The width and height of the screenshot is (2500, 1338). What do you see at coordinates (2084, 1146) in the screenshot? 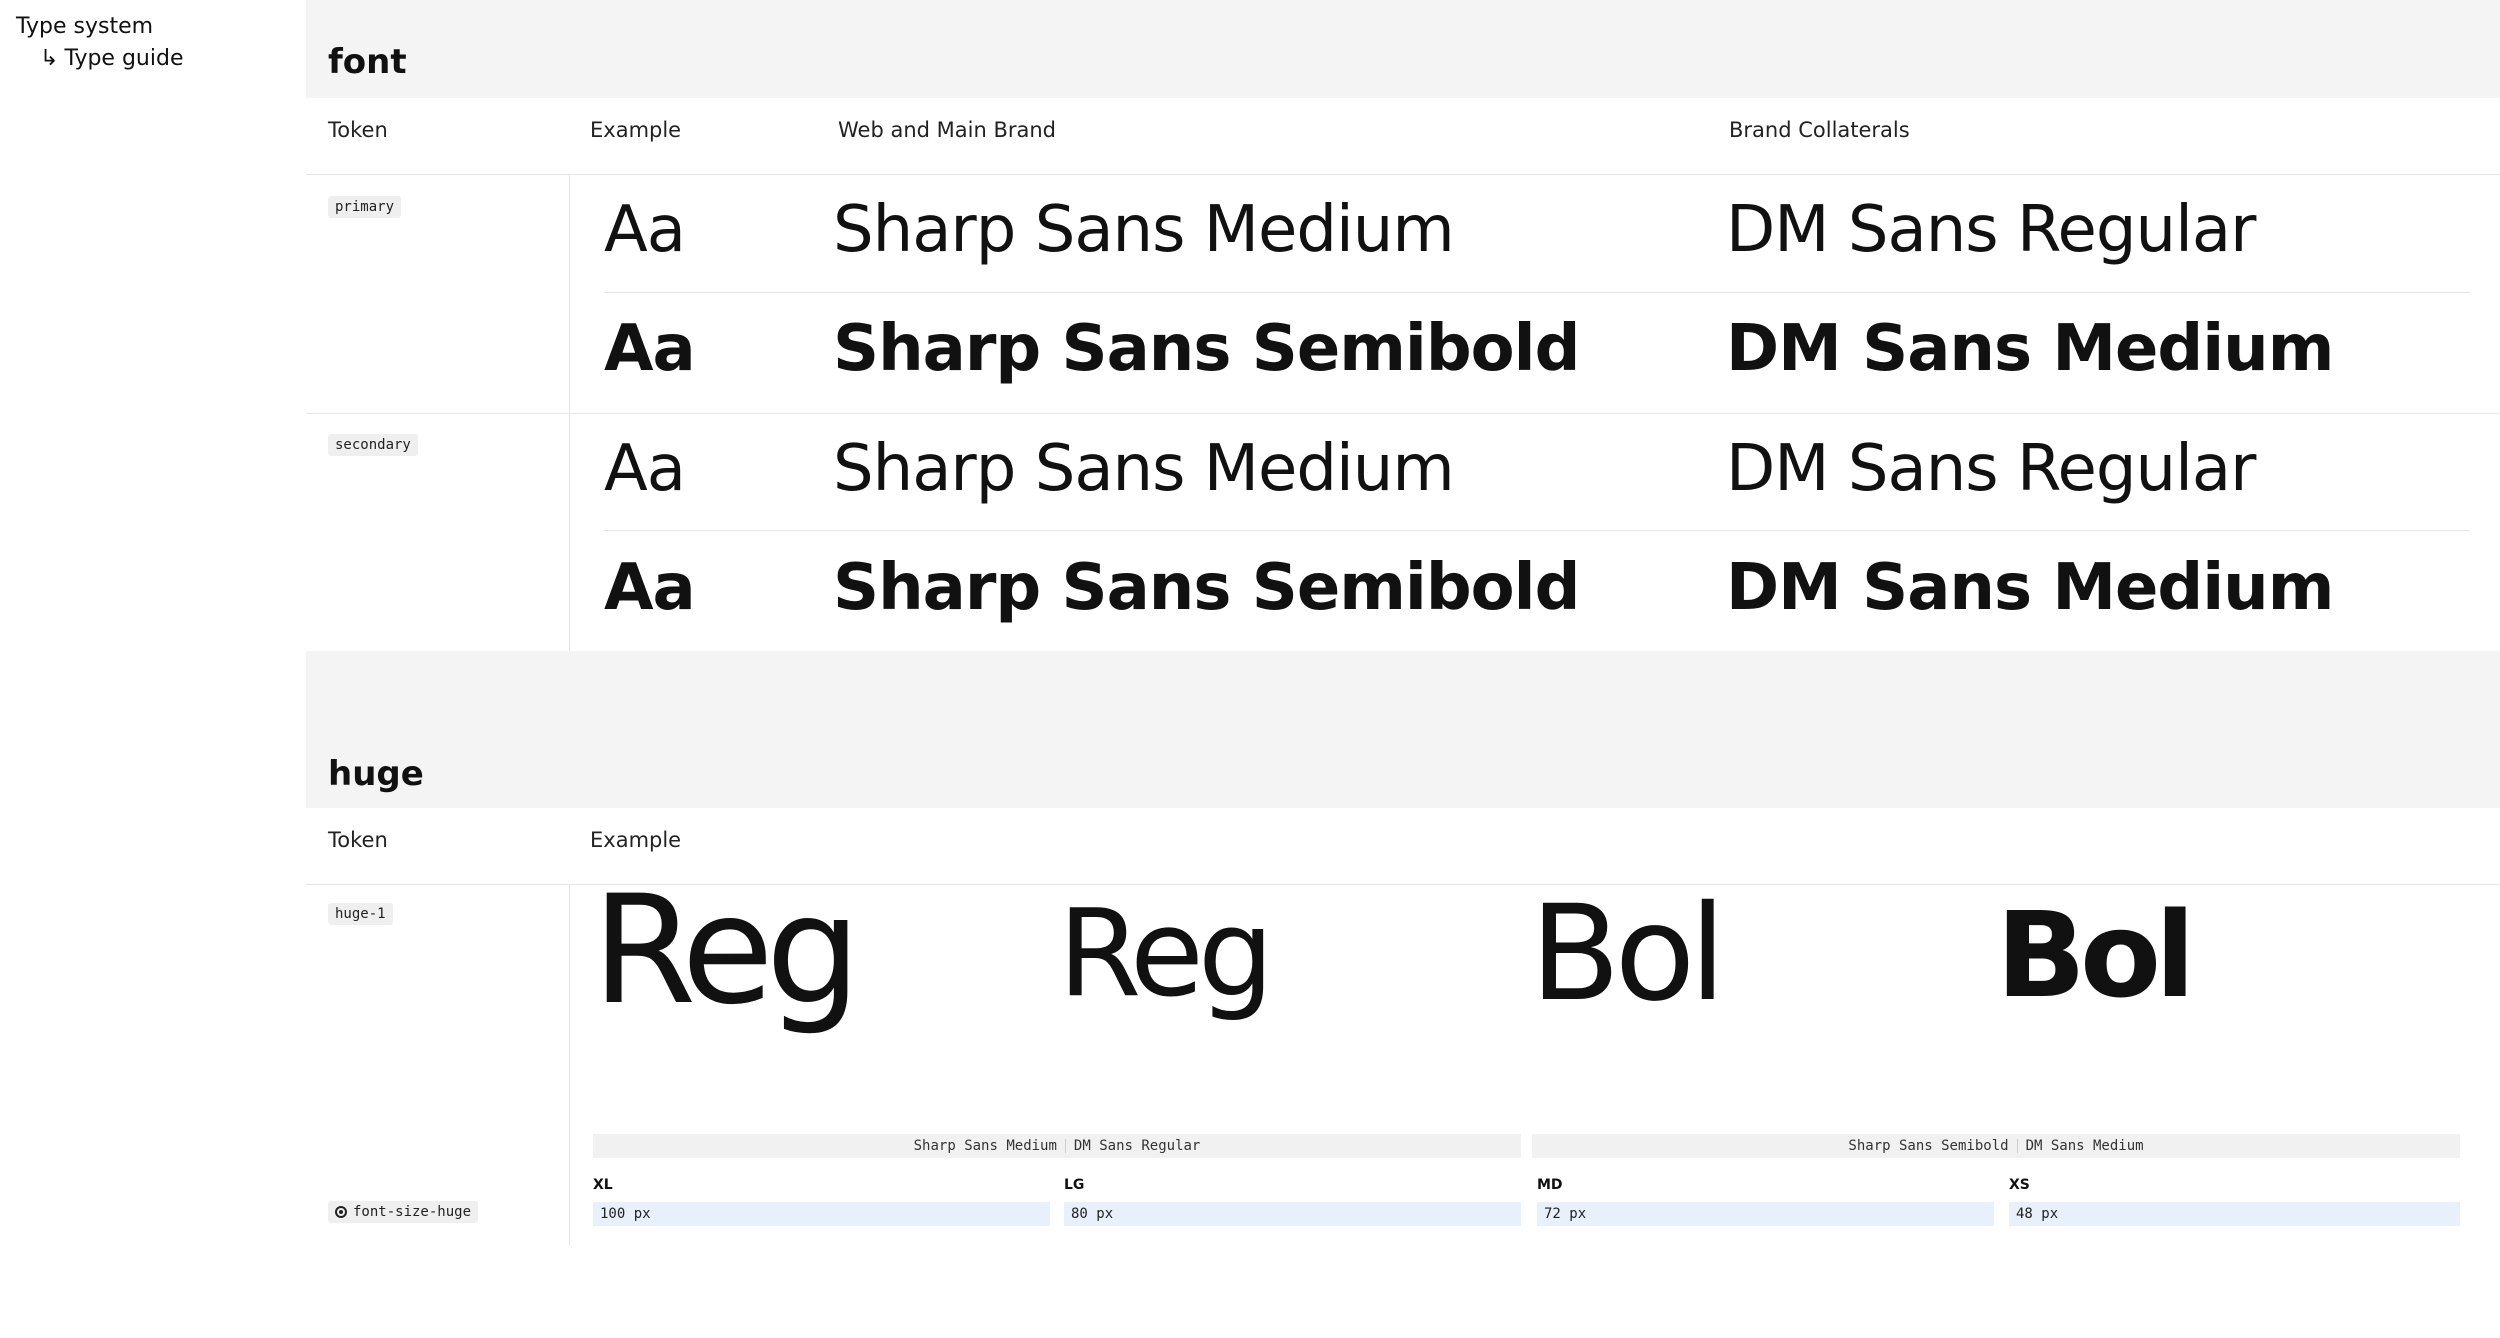
I see `font-bar-collateral-name: DM Sans Medium` at bounding box center [2084, 1146].